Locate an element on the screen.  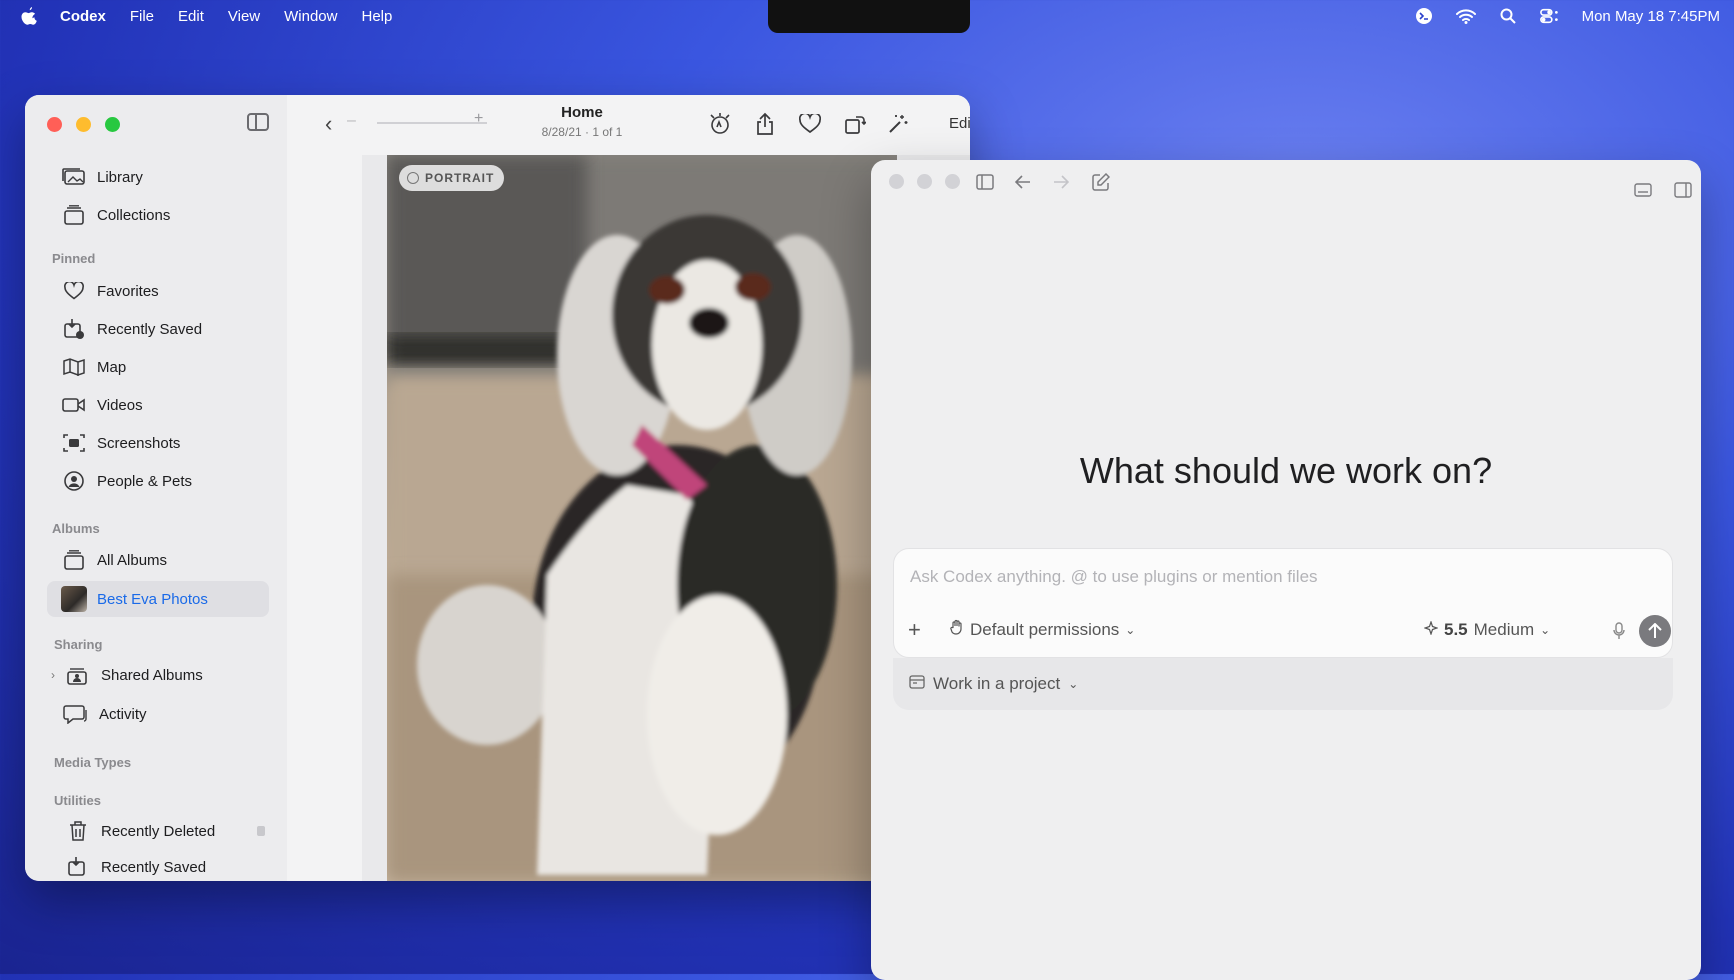
search-icon is located at coordinates (1508, 16).